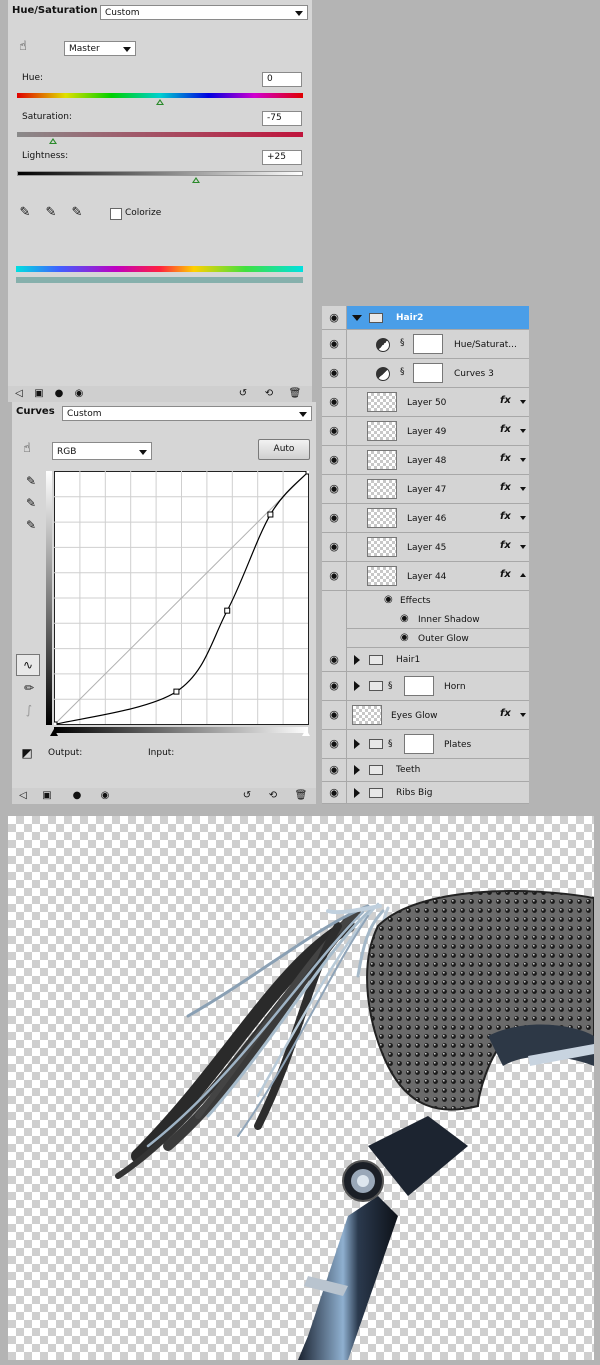 The image size is (600, 1365). Describe the element at coordinates (425, 600) in the screenshot. I see `effects-row: ◉ Effects` at that location.